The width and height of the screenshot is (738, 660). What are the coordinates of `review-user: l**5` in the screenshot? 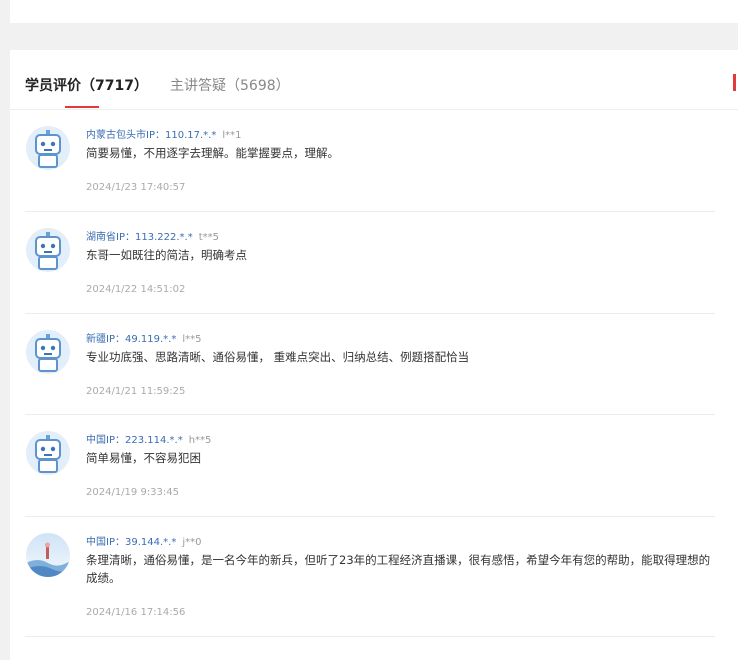 It's located at (192, 339).